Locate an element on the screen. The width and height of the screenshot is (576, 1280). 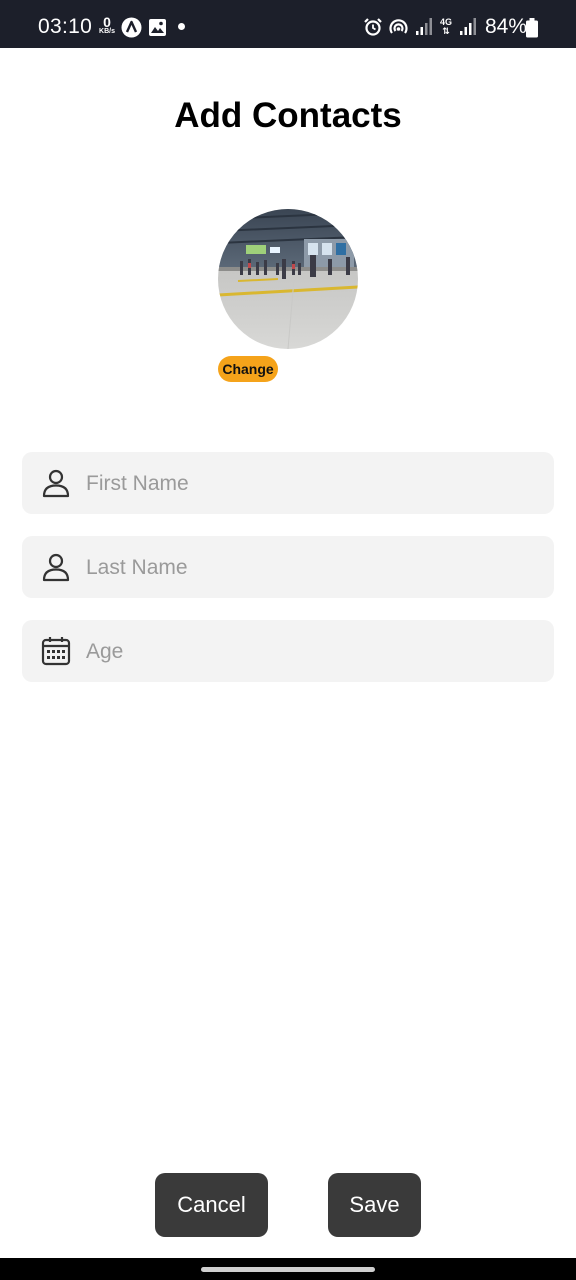
last-name-input is located at coordinates (311, 568).